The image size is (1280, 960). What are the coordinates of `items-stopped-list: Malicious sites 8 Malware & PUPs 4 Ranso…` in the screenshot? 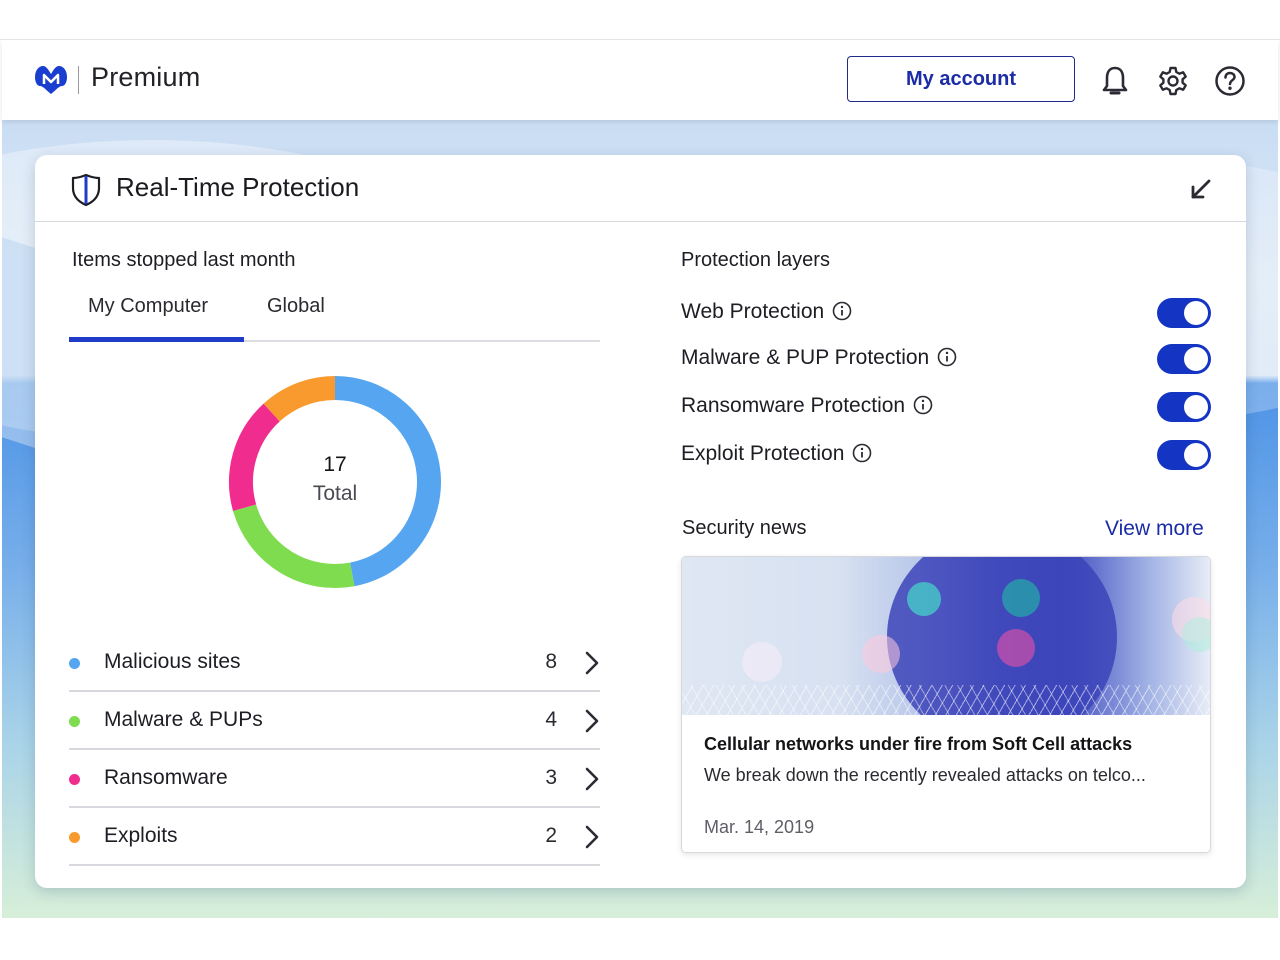 It's located at (334, 750).